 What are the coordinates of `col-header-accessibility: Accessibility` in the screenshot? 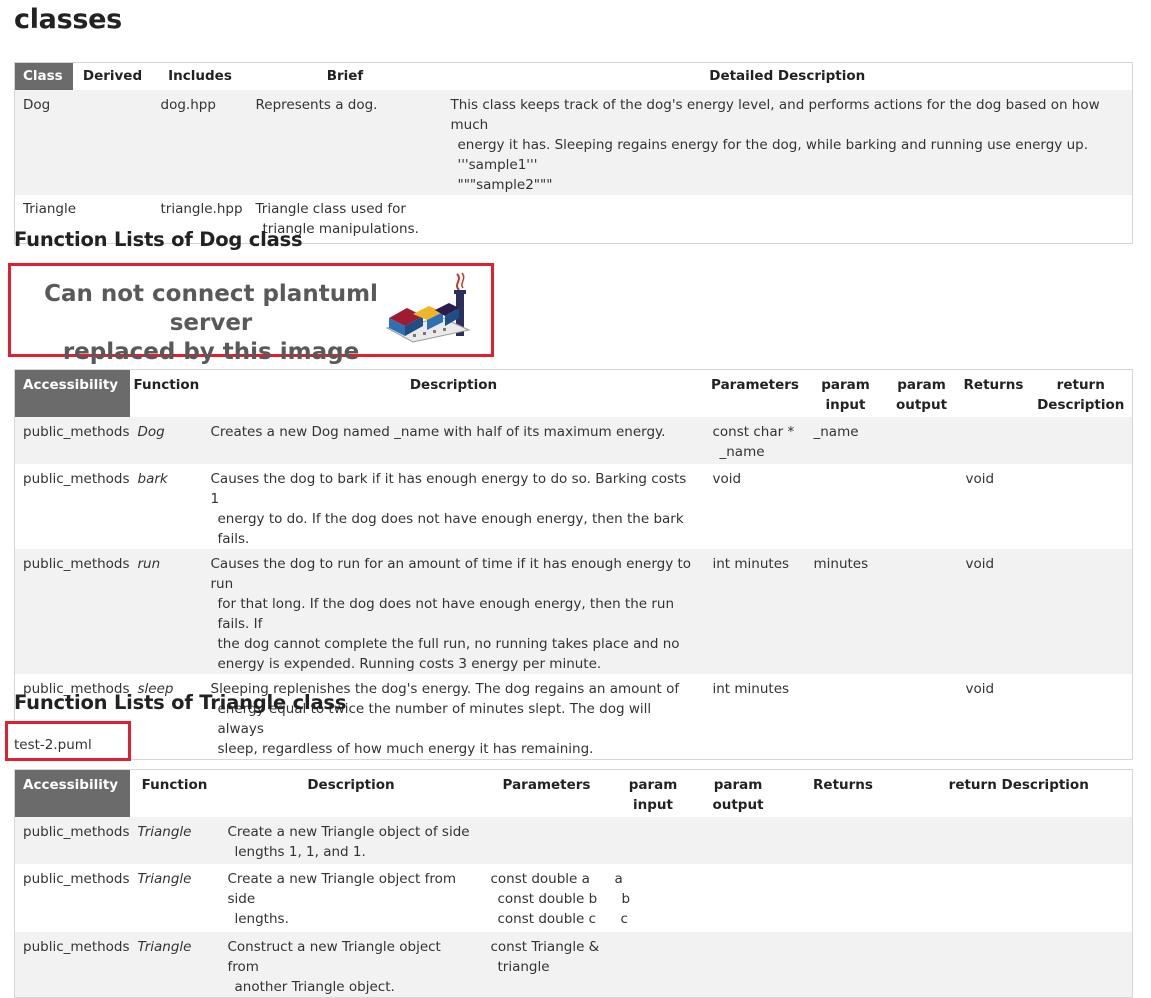 It's located at (72, 793).